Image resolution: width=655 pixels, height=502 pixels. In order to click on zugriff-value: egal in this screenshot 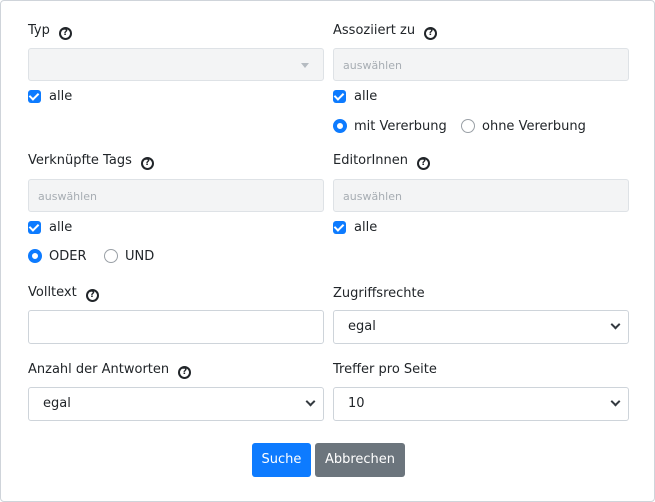, I will do `click(362, 326)`.